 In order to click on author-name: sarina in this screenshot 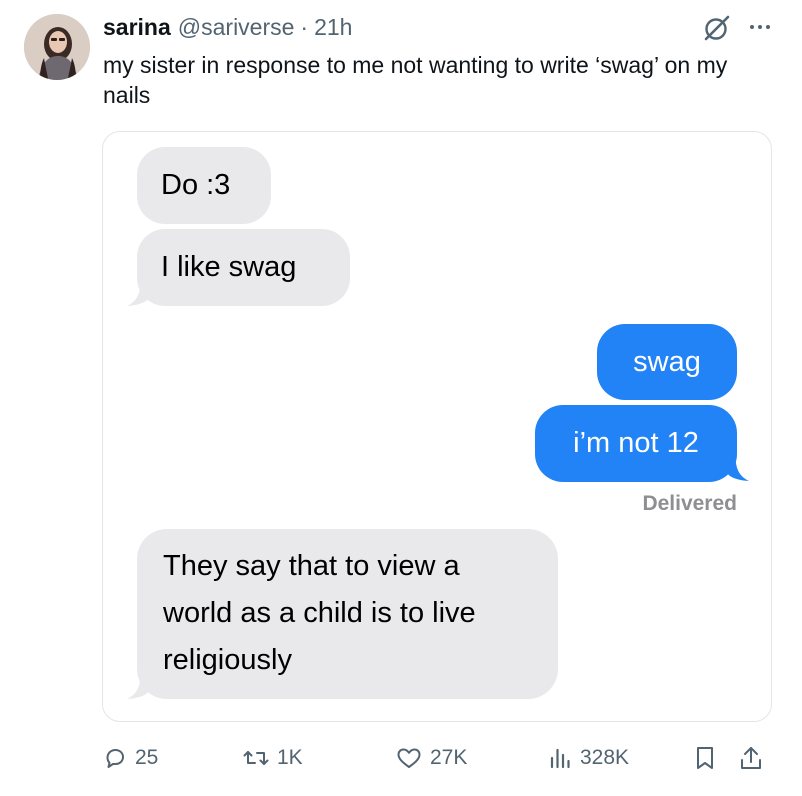, I will do `click(137, 27)`.